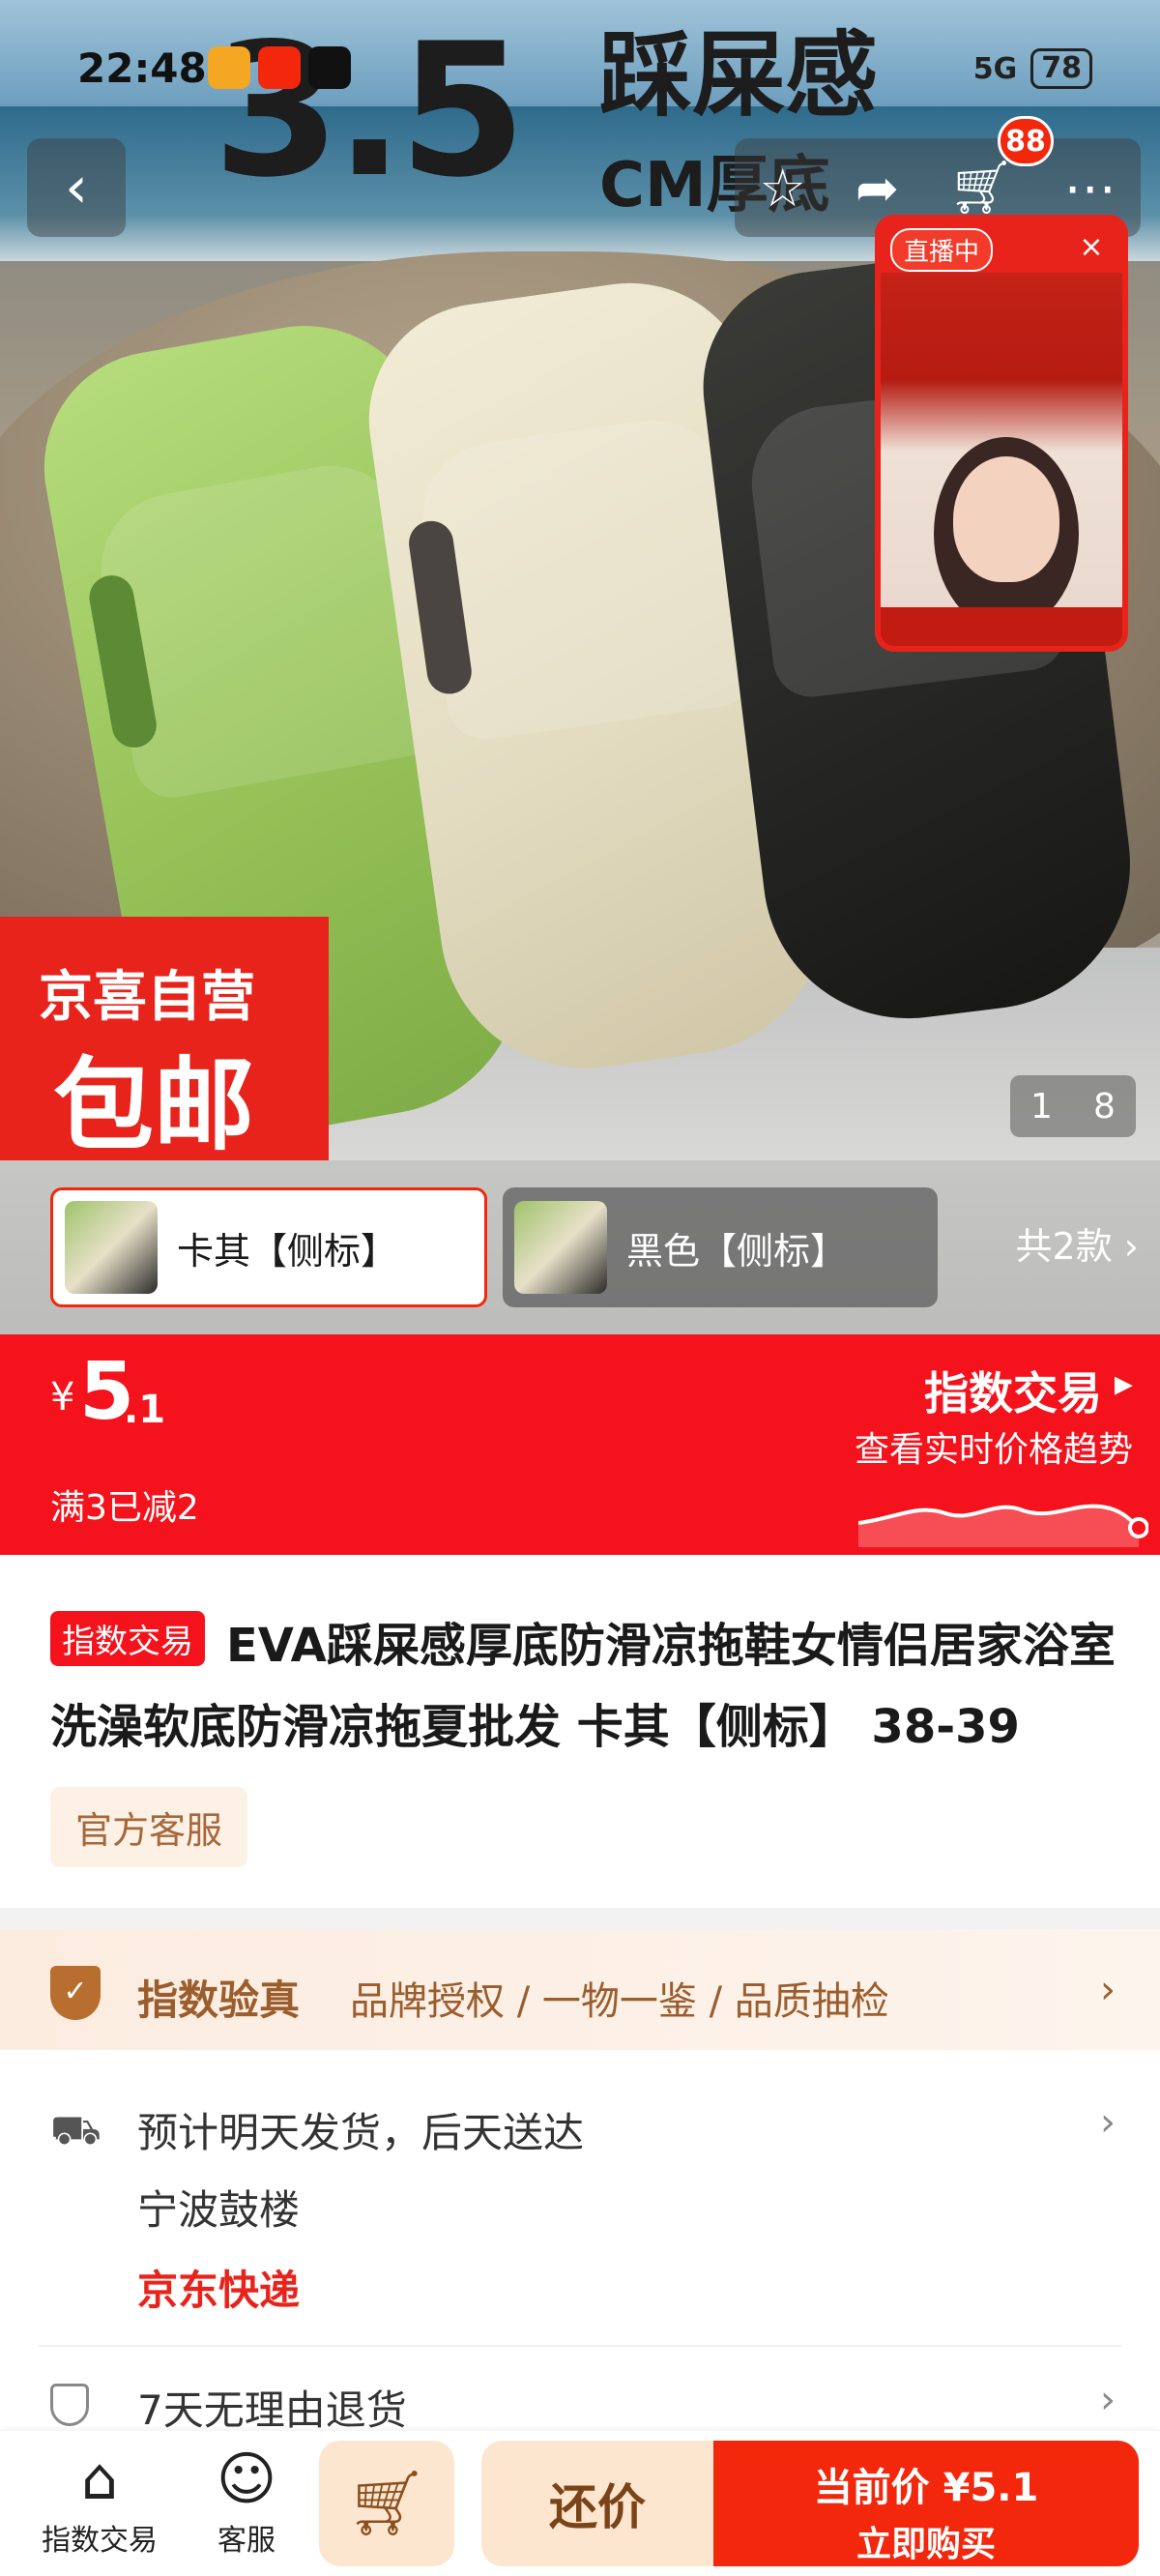 This screenshot has height=2576, width=1160. What do you see at coordinates (878, 188) in the screenshot?
I see `share-icon: ➦` at bounding box center [878, 188].